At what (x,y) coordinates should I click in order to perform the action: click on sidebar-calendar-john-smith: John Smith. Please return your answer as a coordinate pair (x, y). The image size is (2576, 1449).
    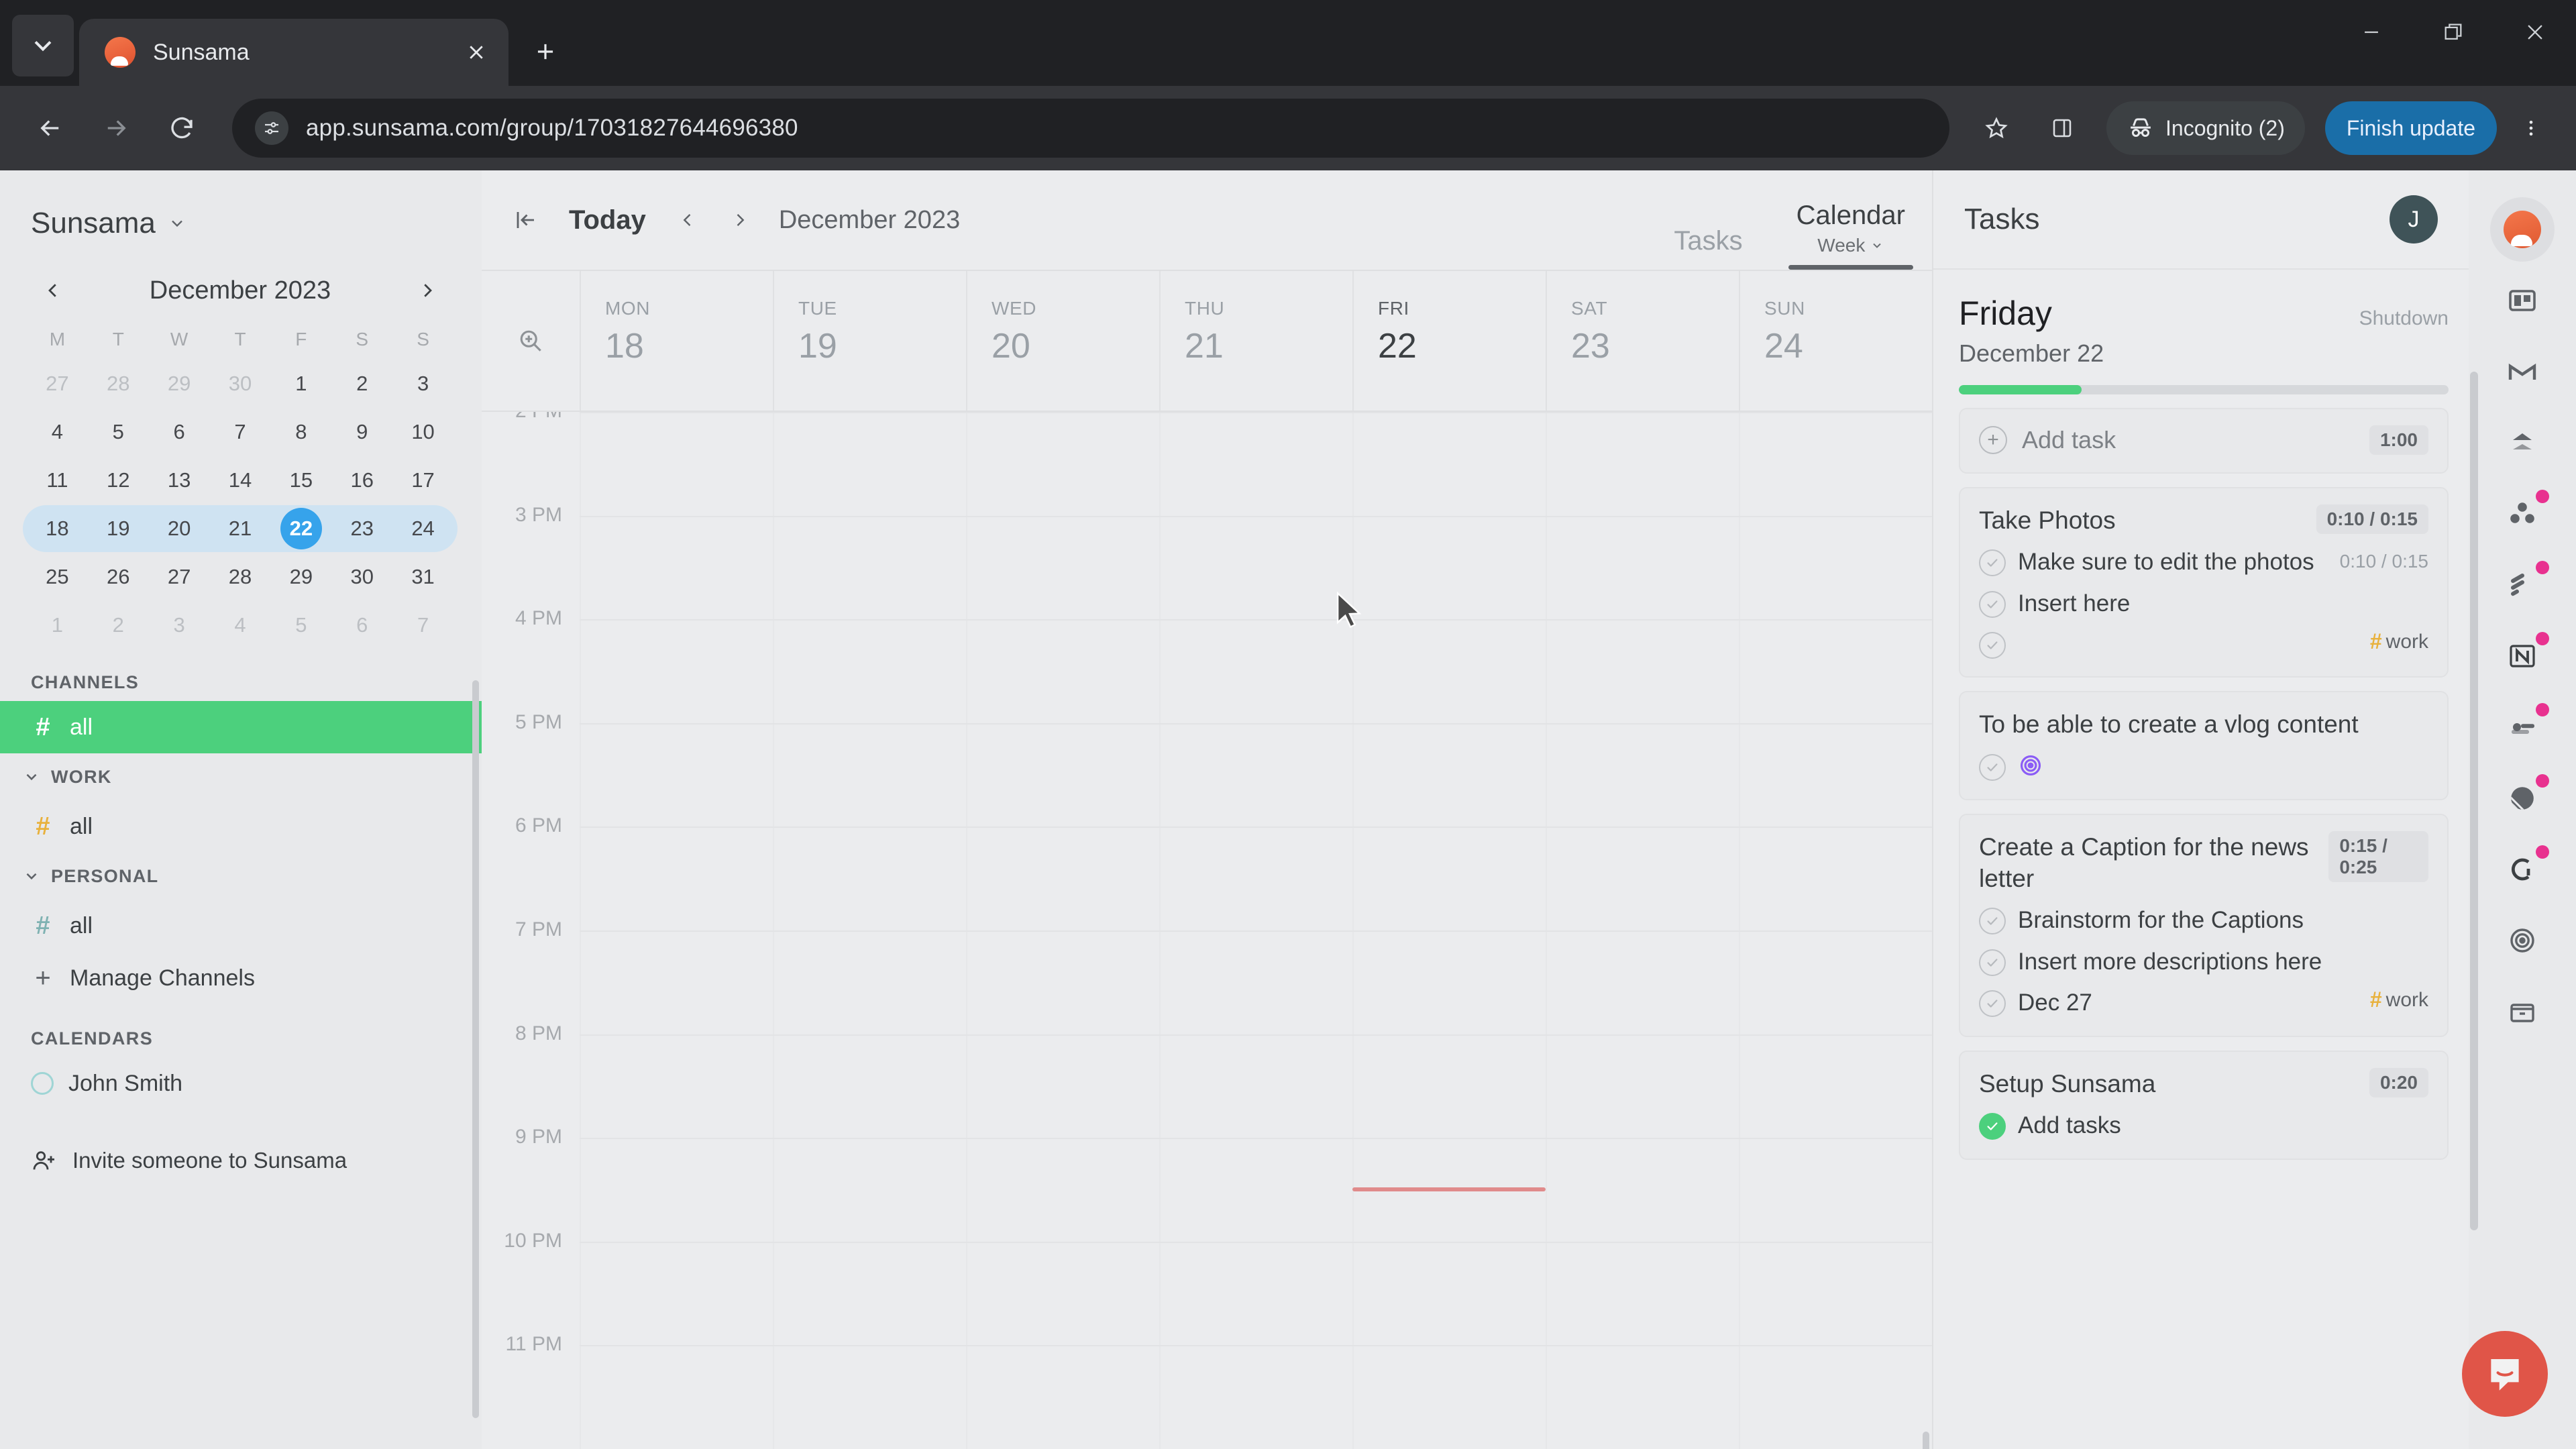
    Looking at the image, I should click on (241, 1083).